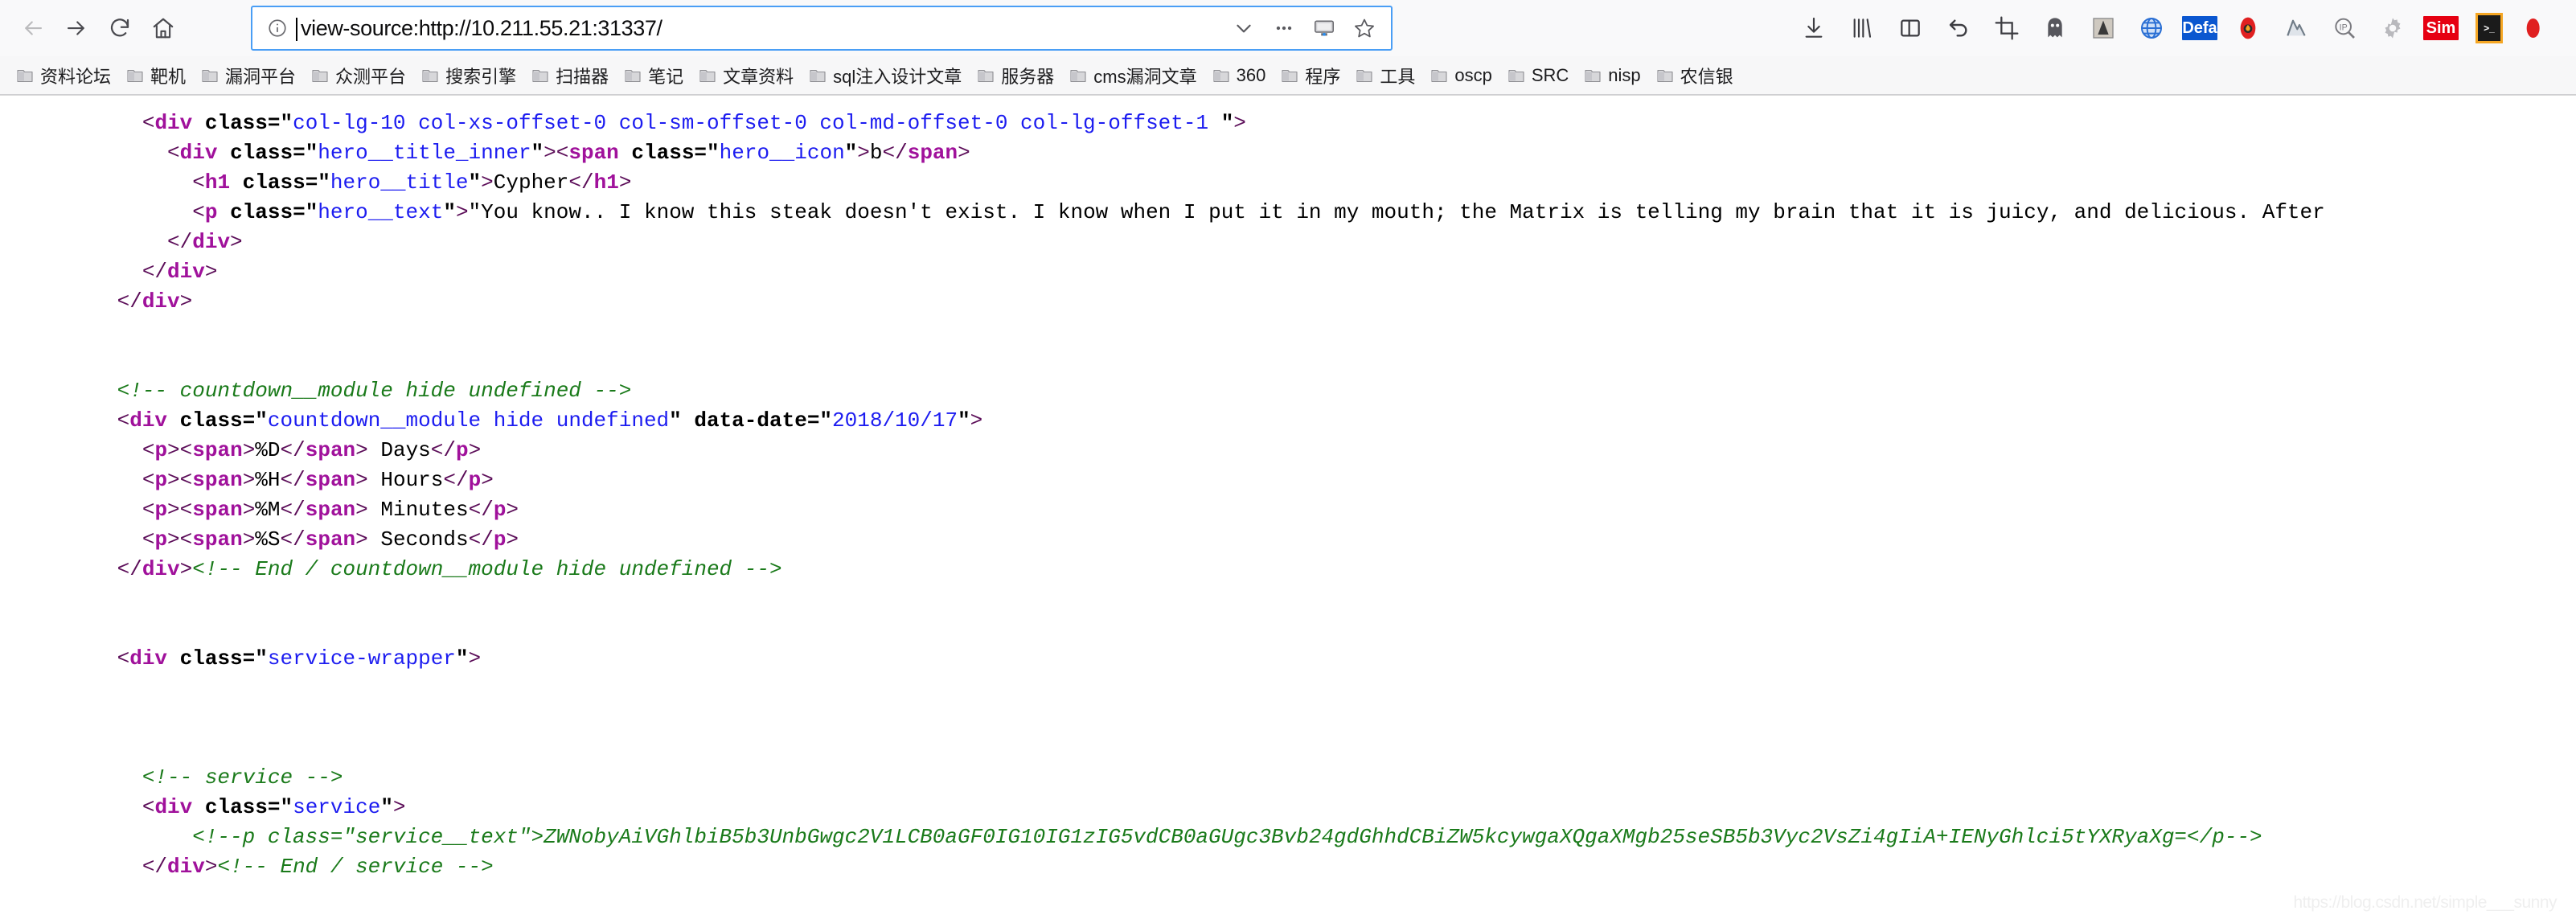 The image size is (2576, 923). Describe the element at coordinates (569, 75) in the screenshot. I see `bookmark-item: 扫描器` at that location.